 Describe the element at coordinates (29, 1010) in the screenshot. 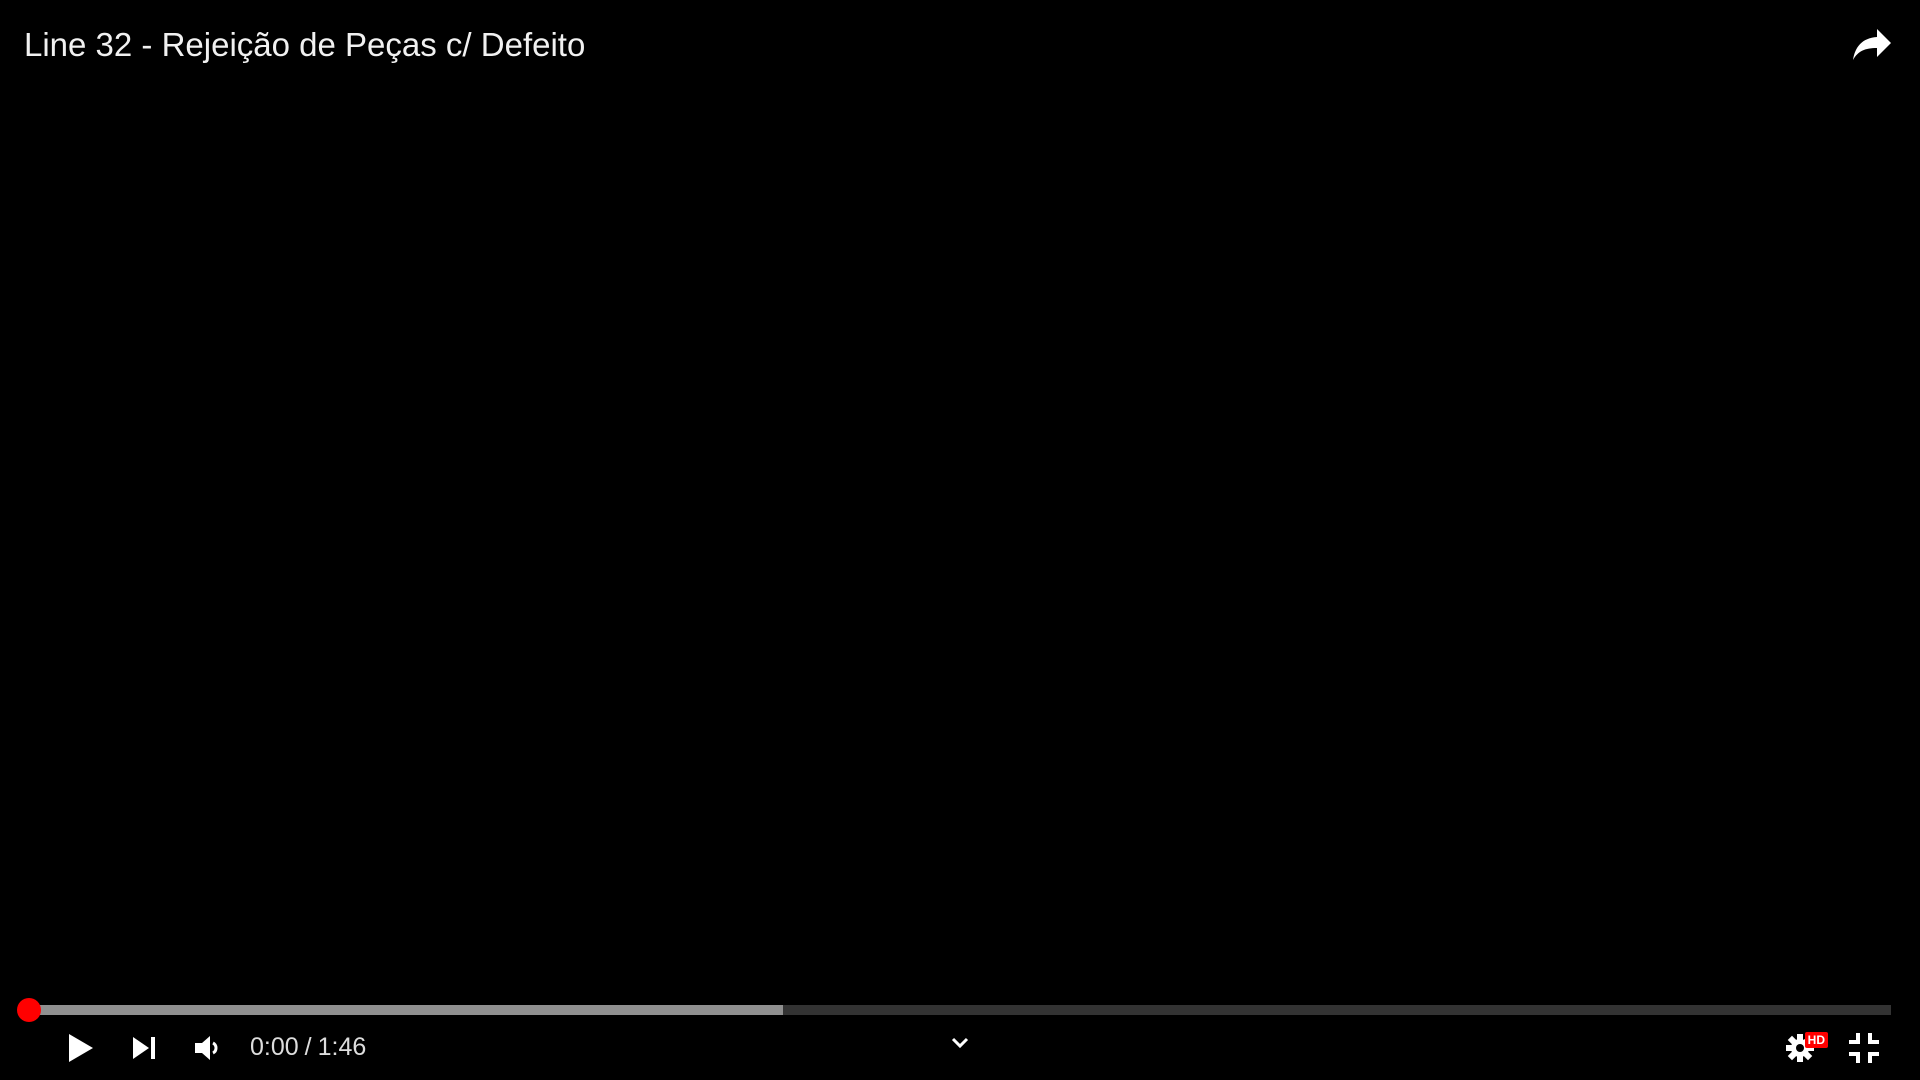

I see `progress-scrubber` at that location.